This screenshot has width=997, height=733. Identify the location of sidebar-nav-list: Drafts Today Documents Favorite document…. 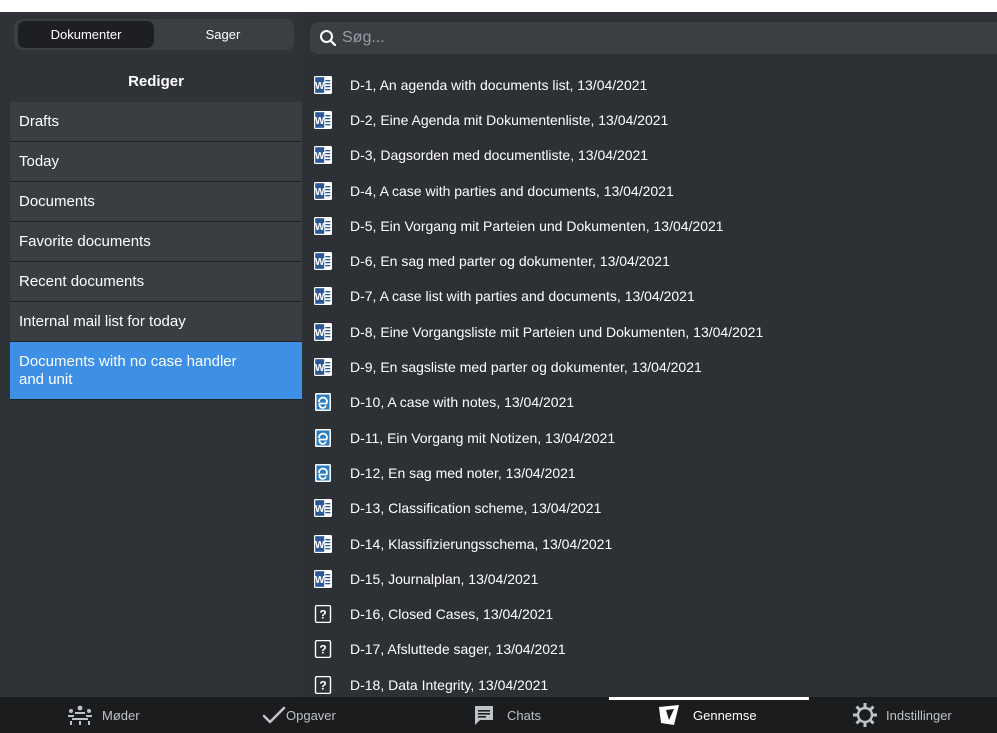
(156, 251).